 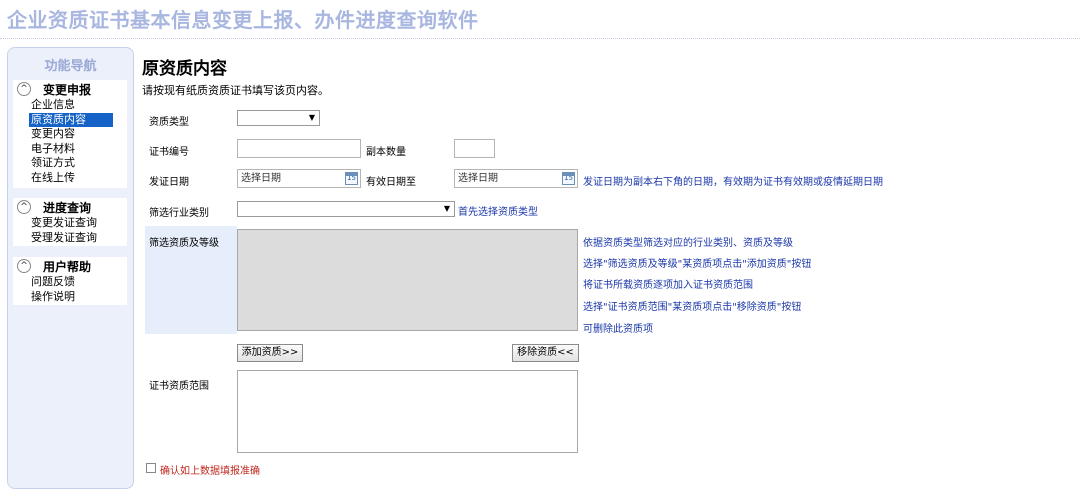 I want to click on page-title: 原资质内容, so click(x=184, y=69).